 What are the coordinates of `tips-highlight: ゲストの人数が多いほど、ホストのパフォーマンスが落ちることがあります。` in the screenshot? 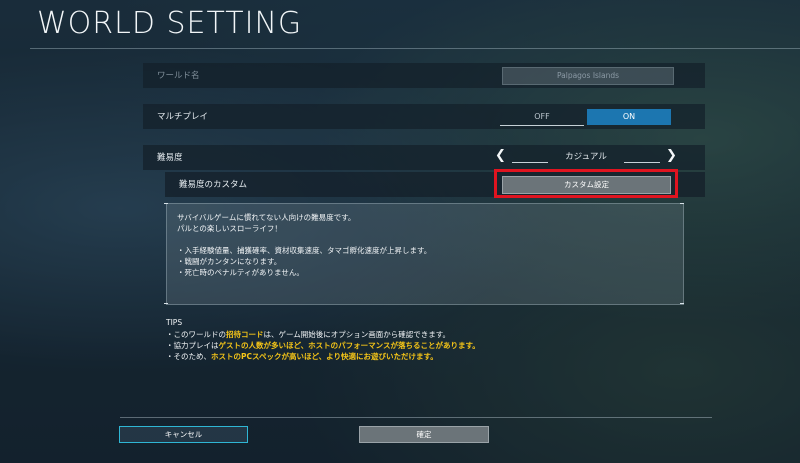 It's located at (349, 345).